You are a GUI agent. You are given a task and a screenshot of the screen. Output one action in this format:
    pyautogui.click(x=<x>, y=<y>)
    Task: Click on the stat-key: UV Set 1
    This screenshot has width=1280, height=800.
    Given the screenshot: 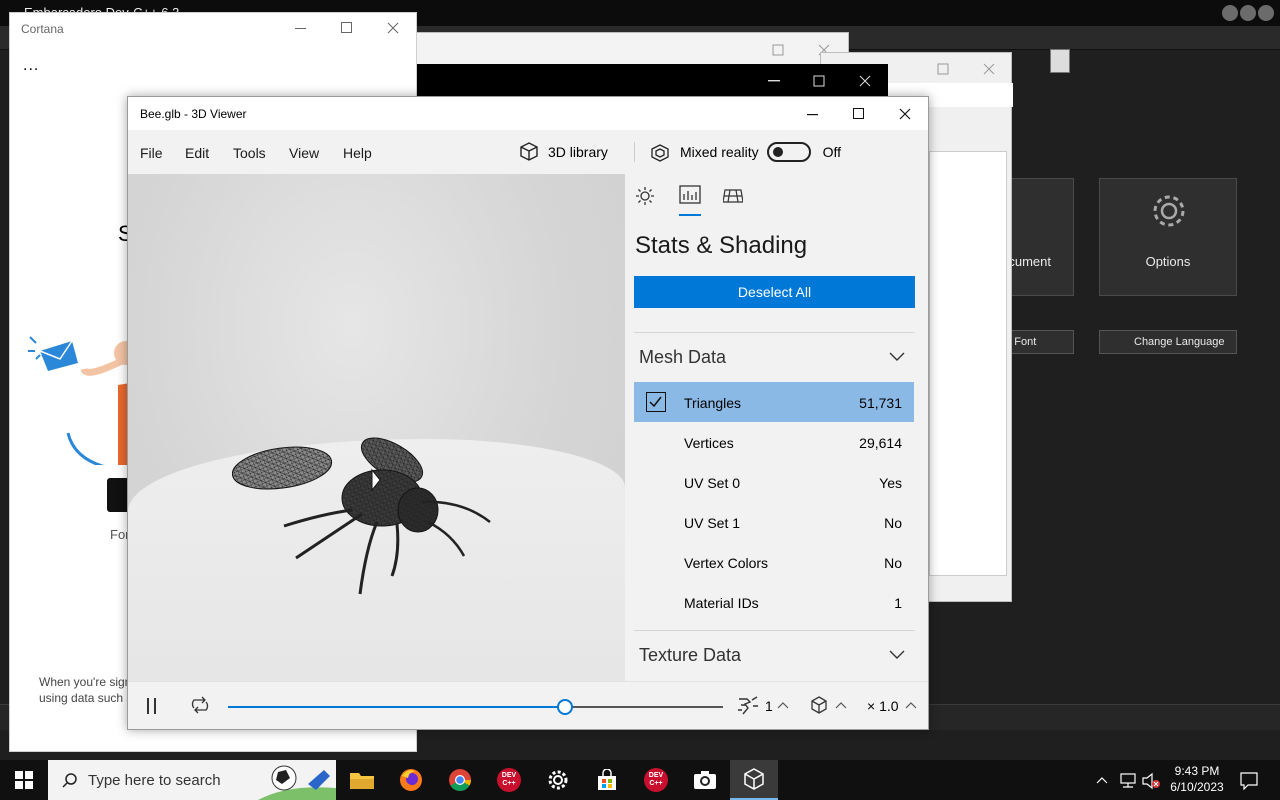 What is the action you would take?
    pyautogui.click(x=712, y=523)
    